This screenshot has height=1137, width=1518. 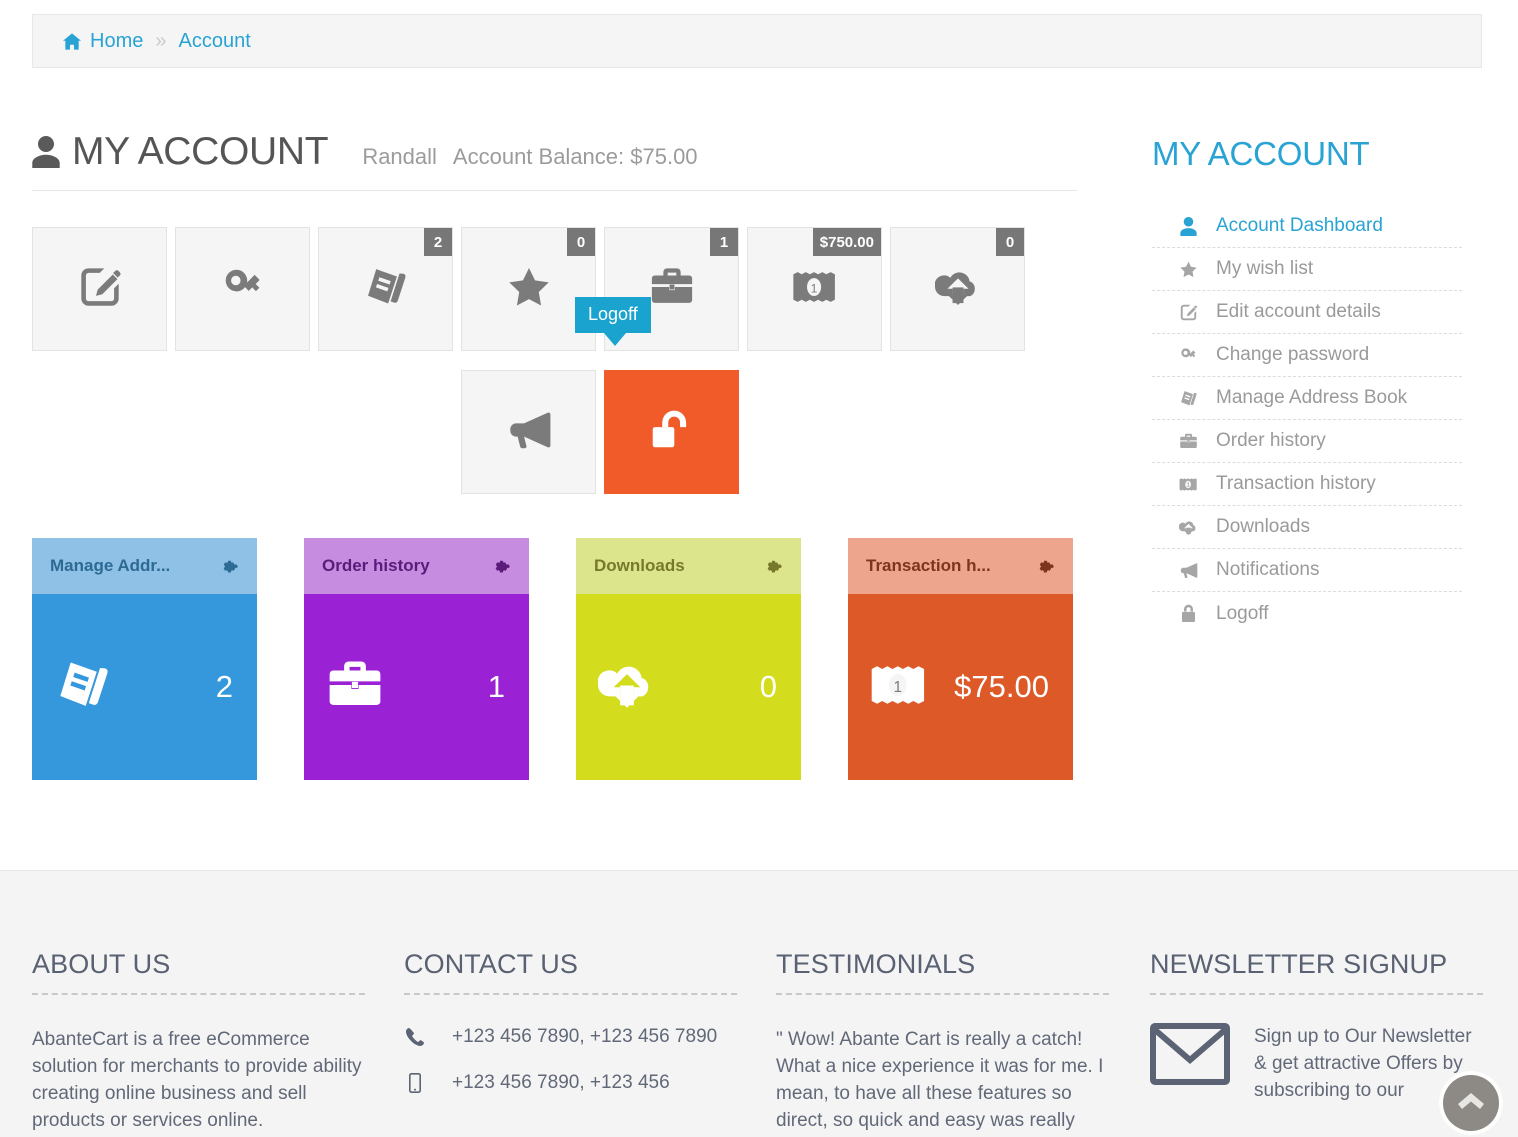 What do you see at coordinates (1188, 312) in the screenshot?
I see `pencil-square-icon` at bounding box center [1188, 312].